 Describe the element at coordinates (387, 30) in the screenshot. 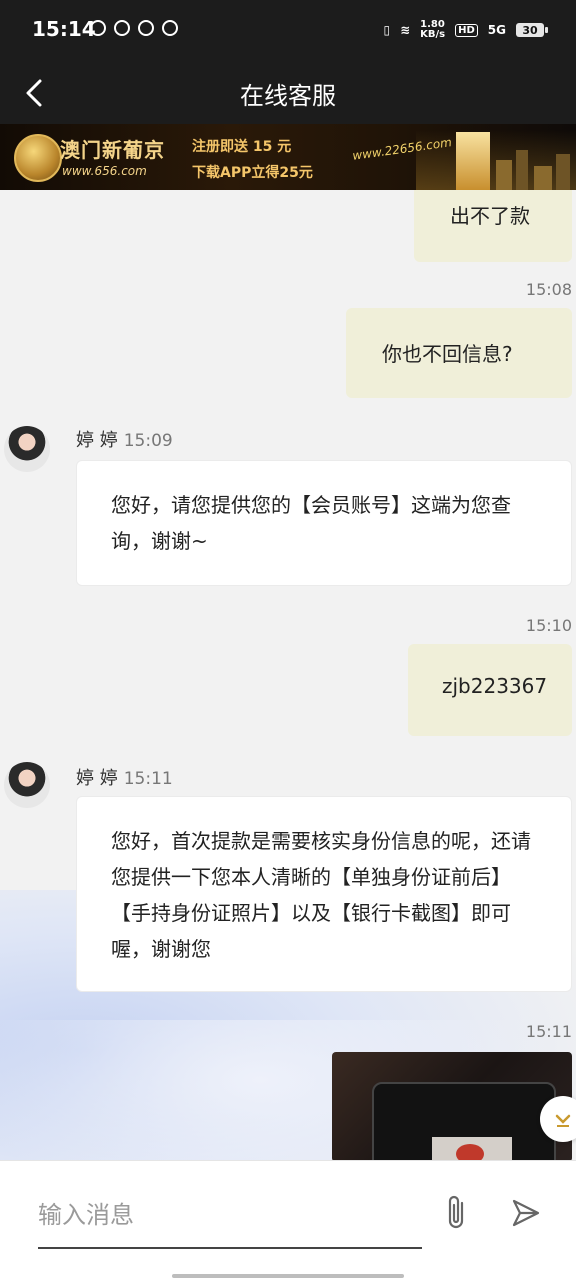

I see `vibrate-icon: ▯` at that location.